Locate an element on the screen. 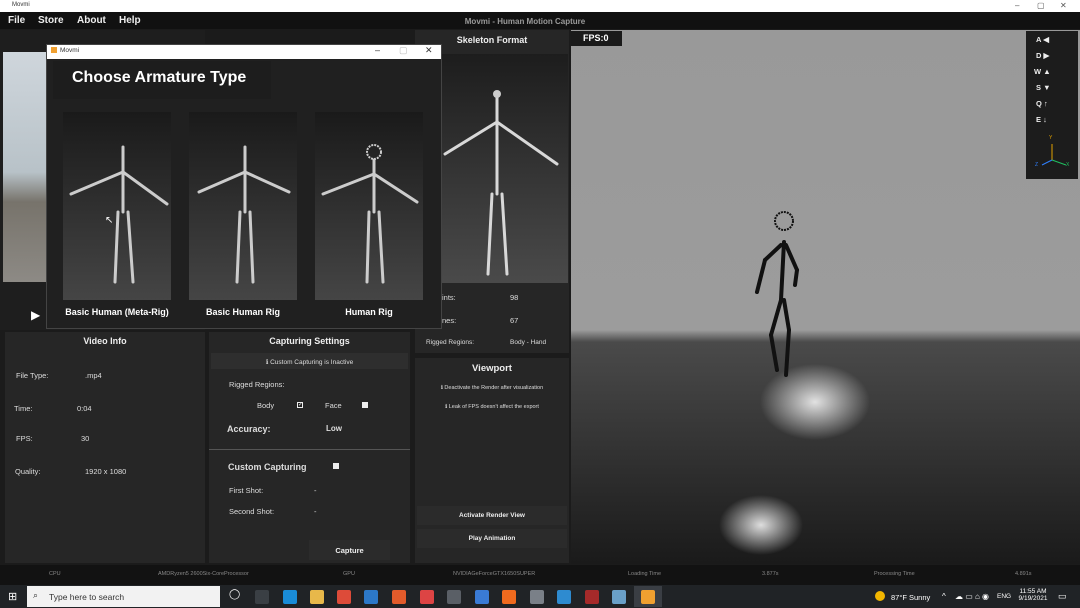 The image size is (1080, 608). edge-icon is located at coordinates (290, 597).